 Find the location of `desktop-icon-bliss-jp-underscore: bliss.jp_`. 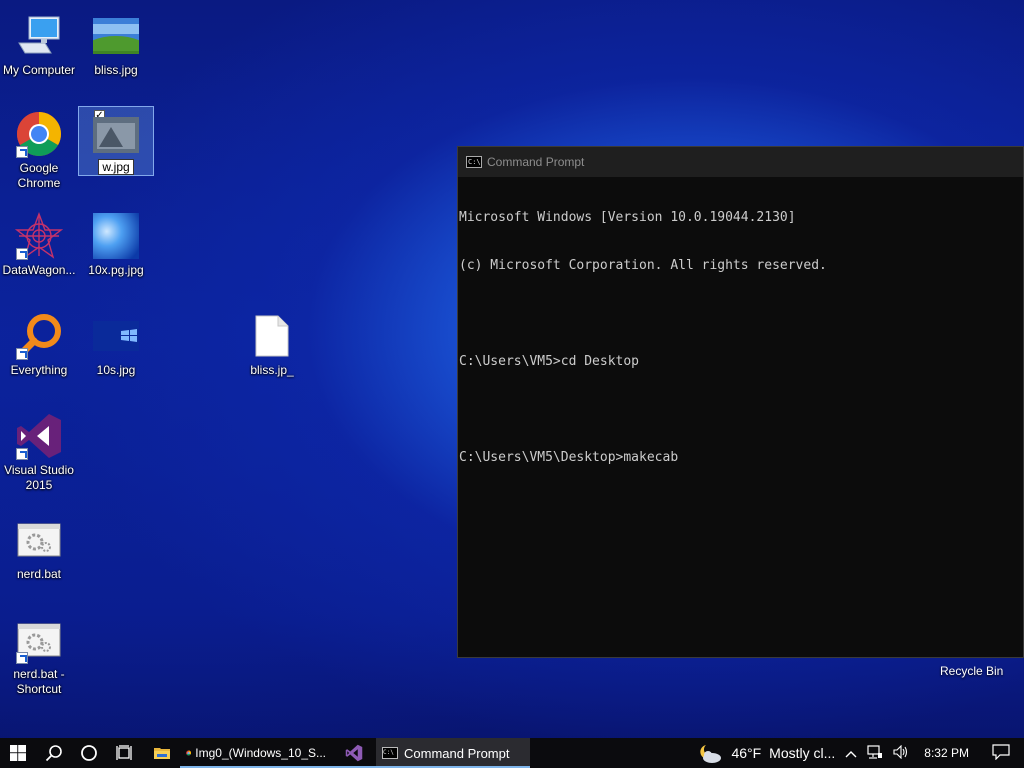

desktop-icon-bliss-jp-underscore: bliss.jp_ is located at coordinates (272, 343).